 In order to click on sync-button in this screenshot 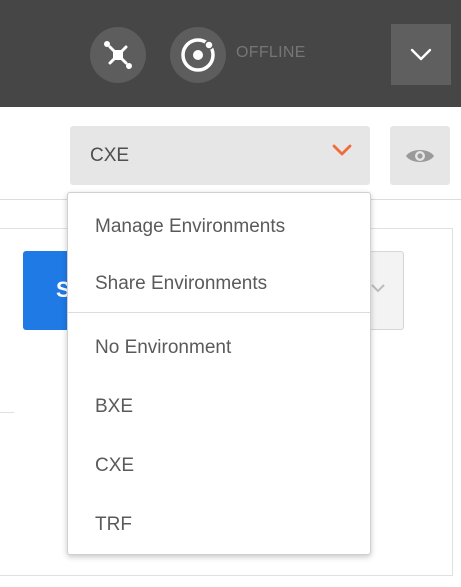, I will do `click(118, 55)`.